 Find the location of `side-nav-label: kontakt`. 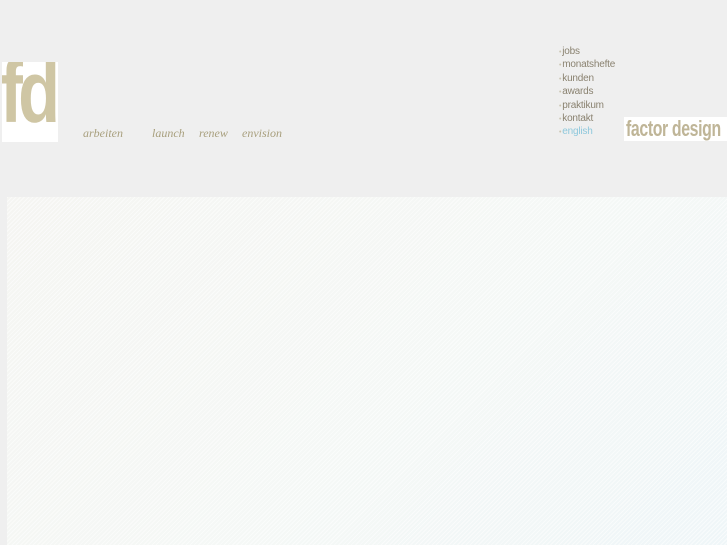

side-nav-label: kontakt is located at coordinates (578, 118).